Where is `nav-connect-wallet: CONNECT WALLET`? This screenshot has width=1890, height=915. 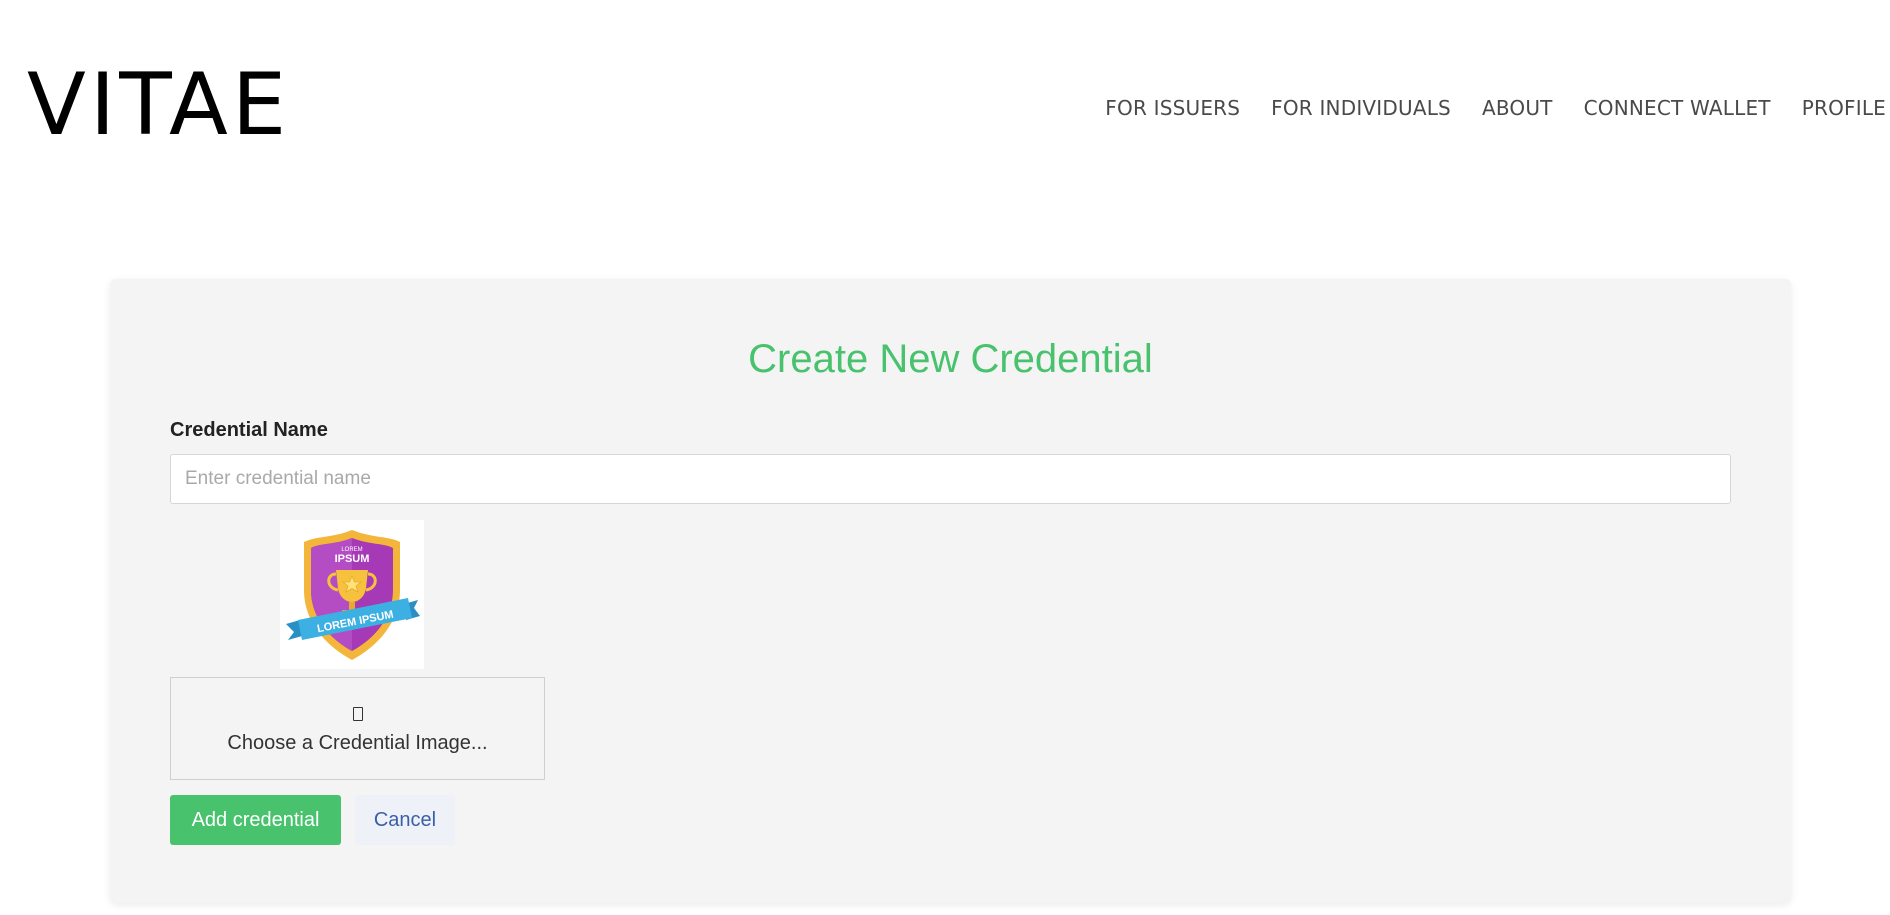 nav-connect-wallet: CONNECT WALLET is located at coordinates (1677, 108).